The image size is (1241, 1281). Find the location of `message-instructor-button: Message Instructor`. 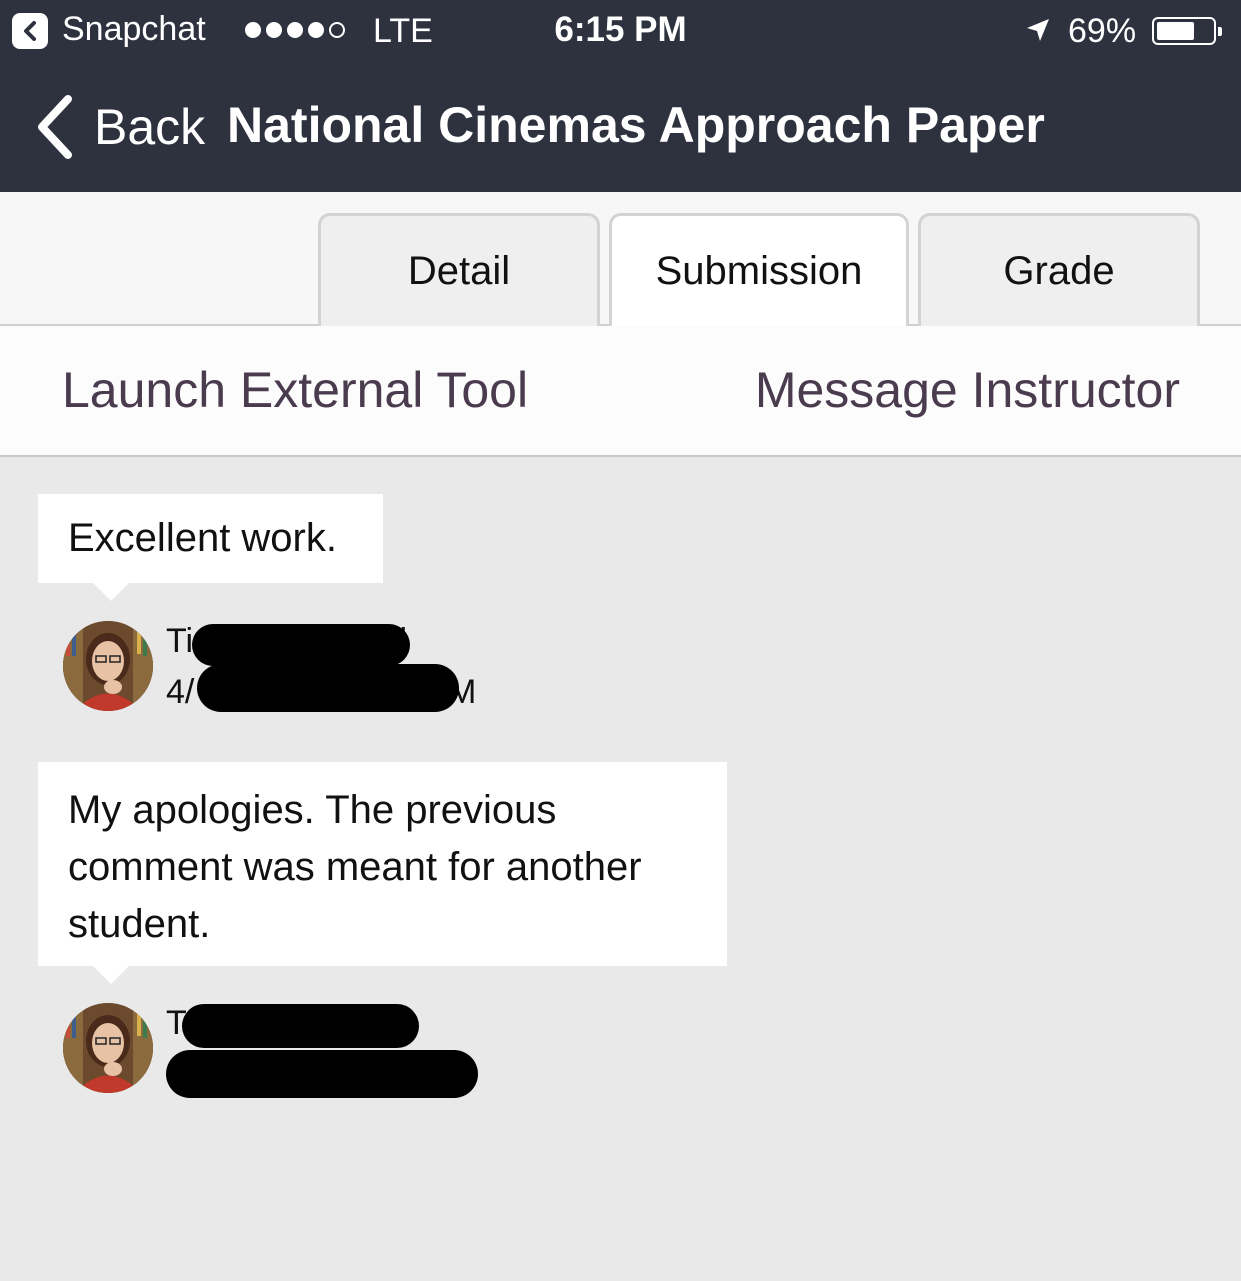

message-instructor-button: Message Instructor is located at coordinates (967, 390).